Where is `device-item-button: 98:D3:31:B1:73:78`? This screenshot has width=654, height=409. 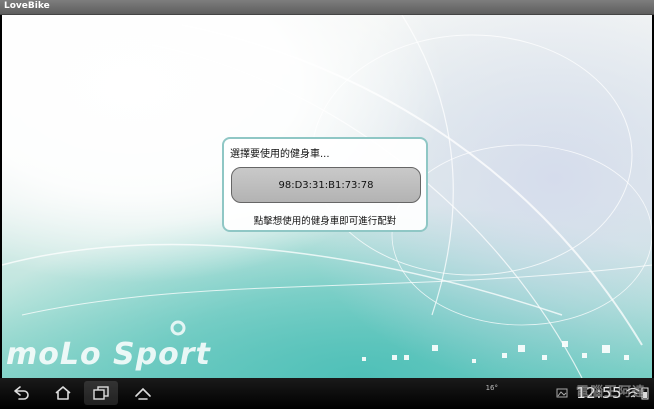 device-item-button: 98:D3:31:B1:73:78 is located at coordinates (326, 185).